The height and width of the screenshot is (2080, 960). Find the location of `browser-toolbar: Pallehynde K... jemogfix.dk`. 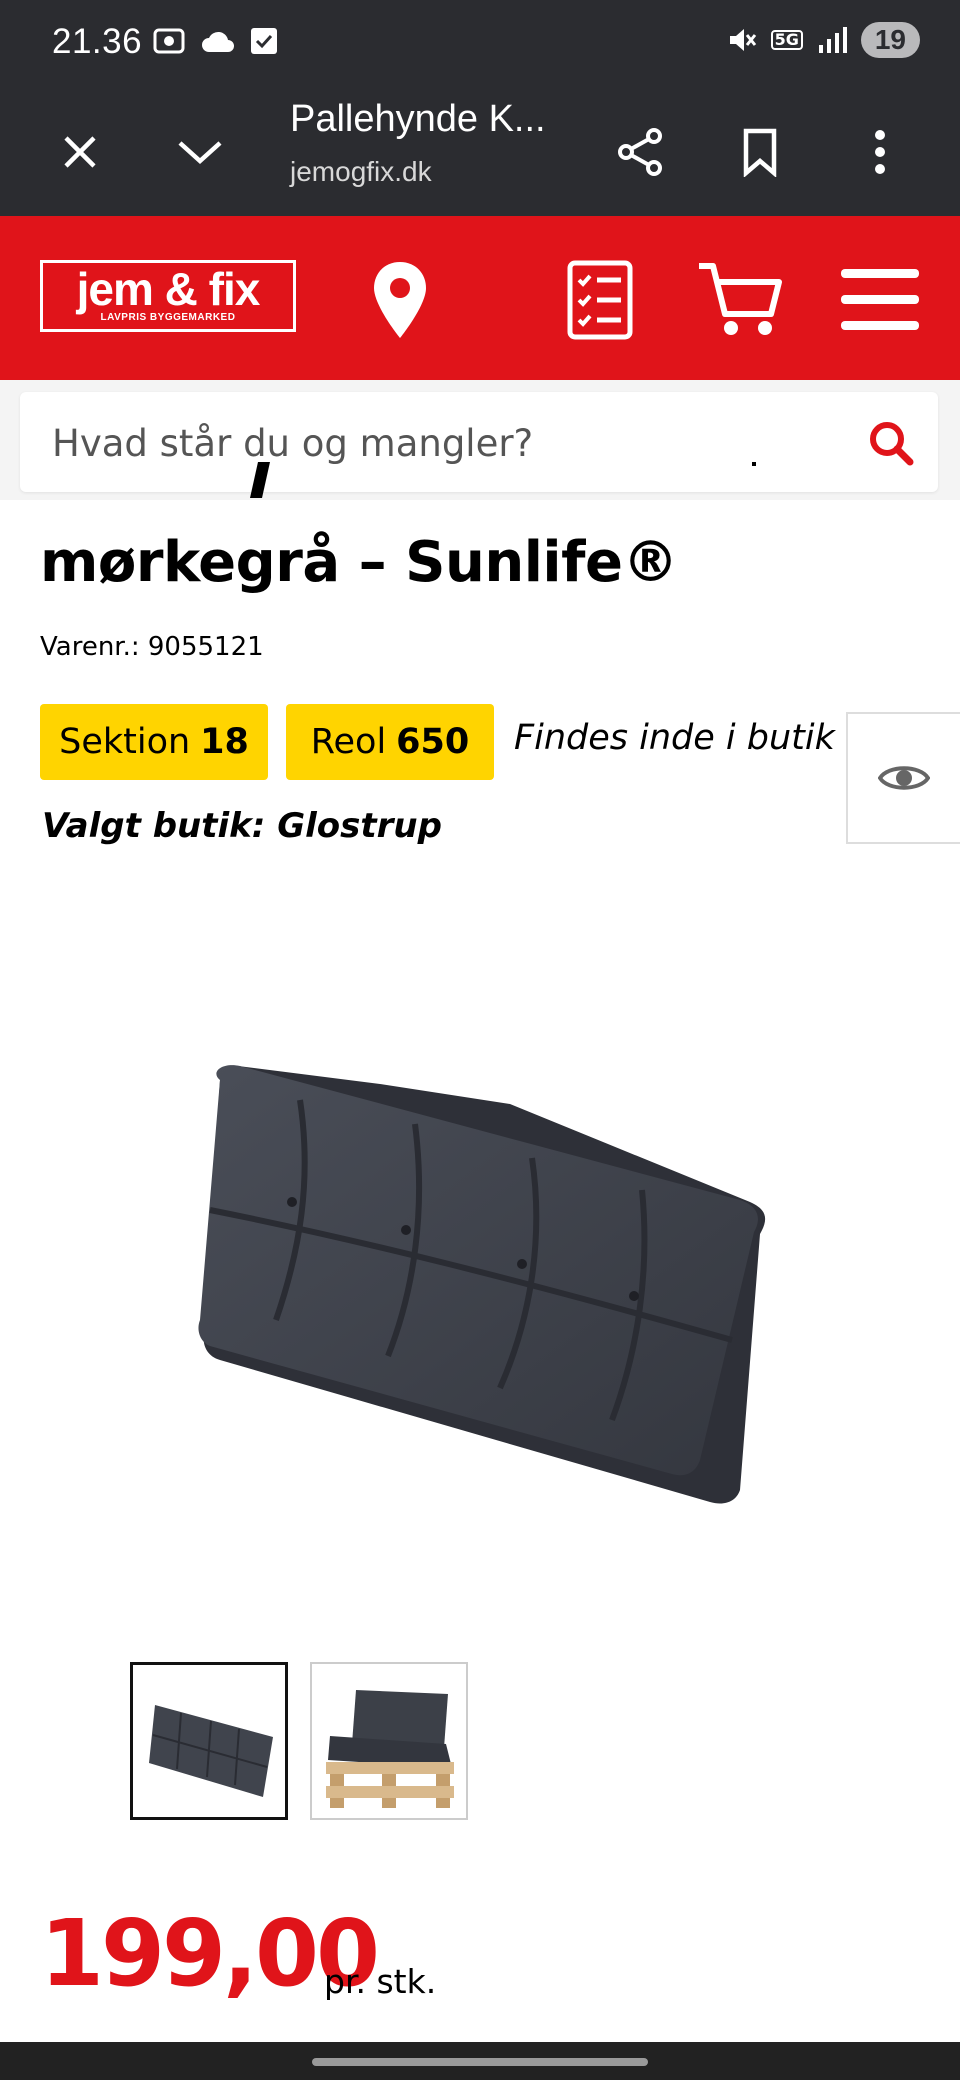

browser-toolbar: Pallehynde K... jemogfix.dk is located at coordinates (480, 153).